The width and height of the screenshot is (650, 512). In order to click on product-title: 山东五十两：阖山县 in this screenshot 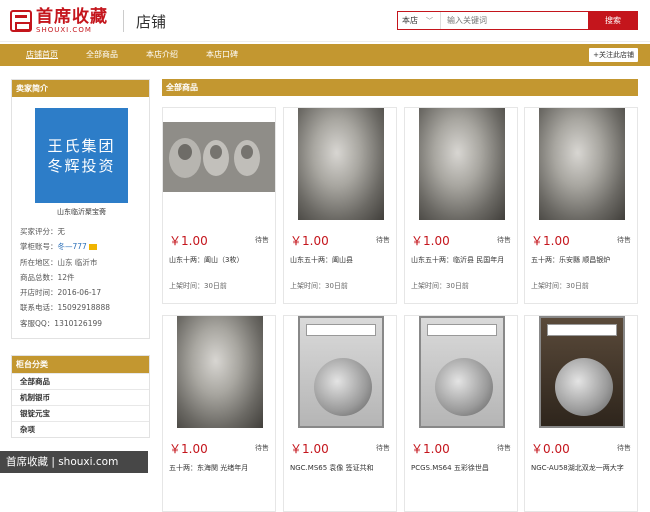, I will do `click(342, 260)`.